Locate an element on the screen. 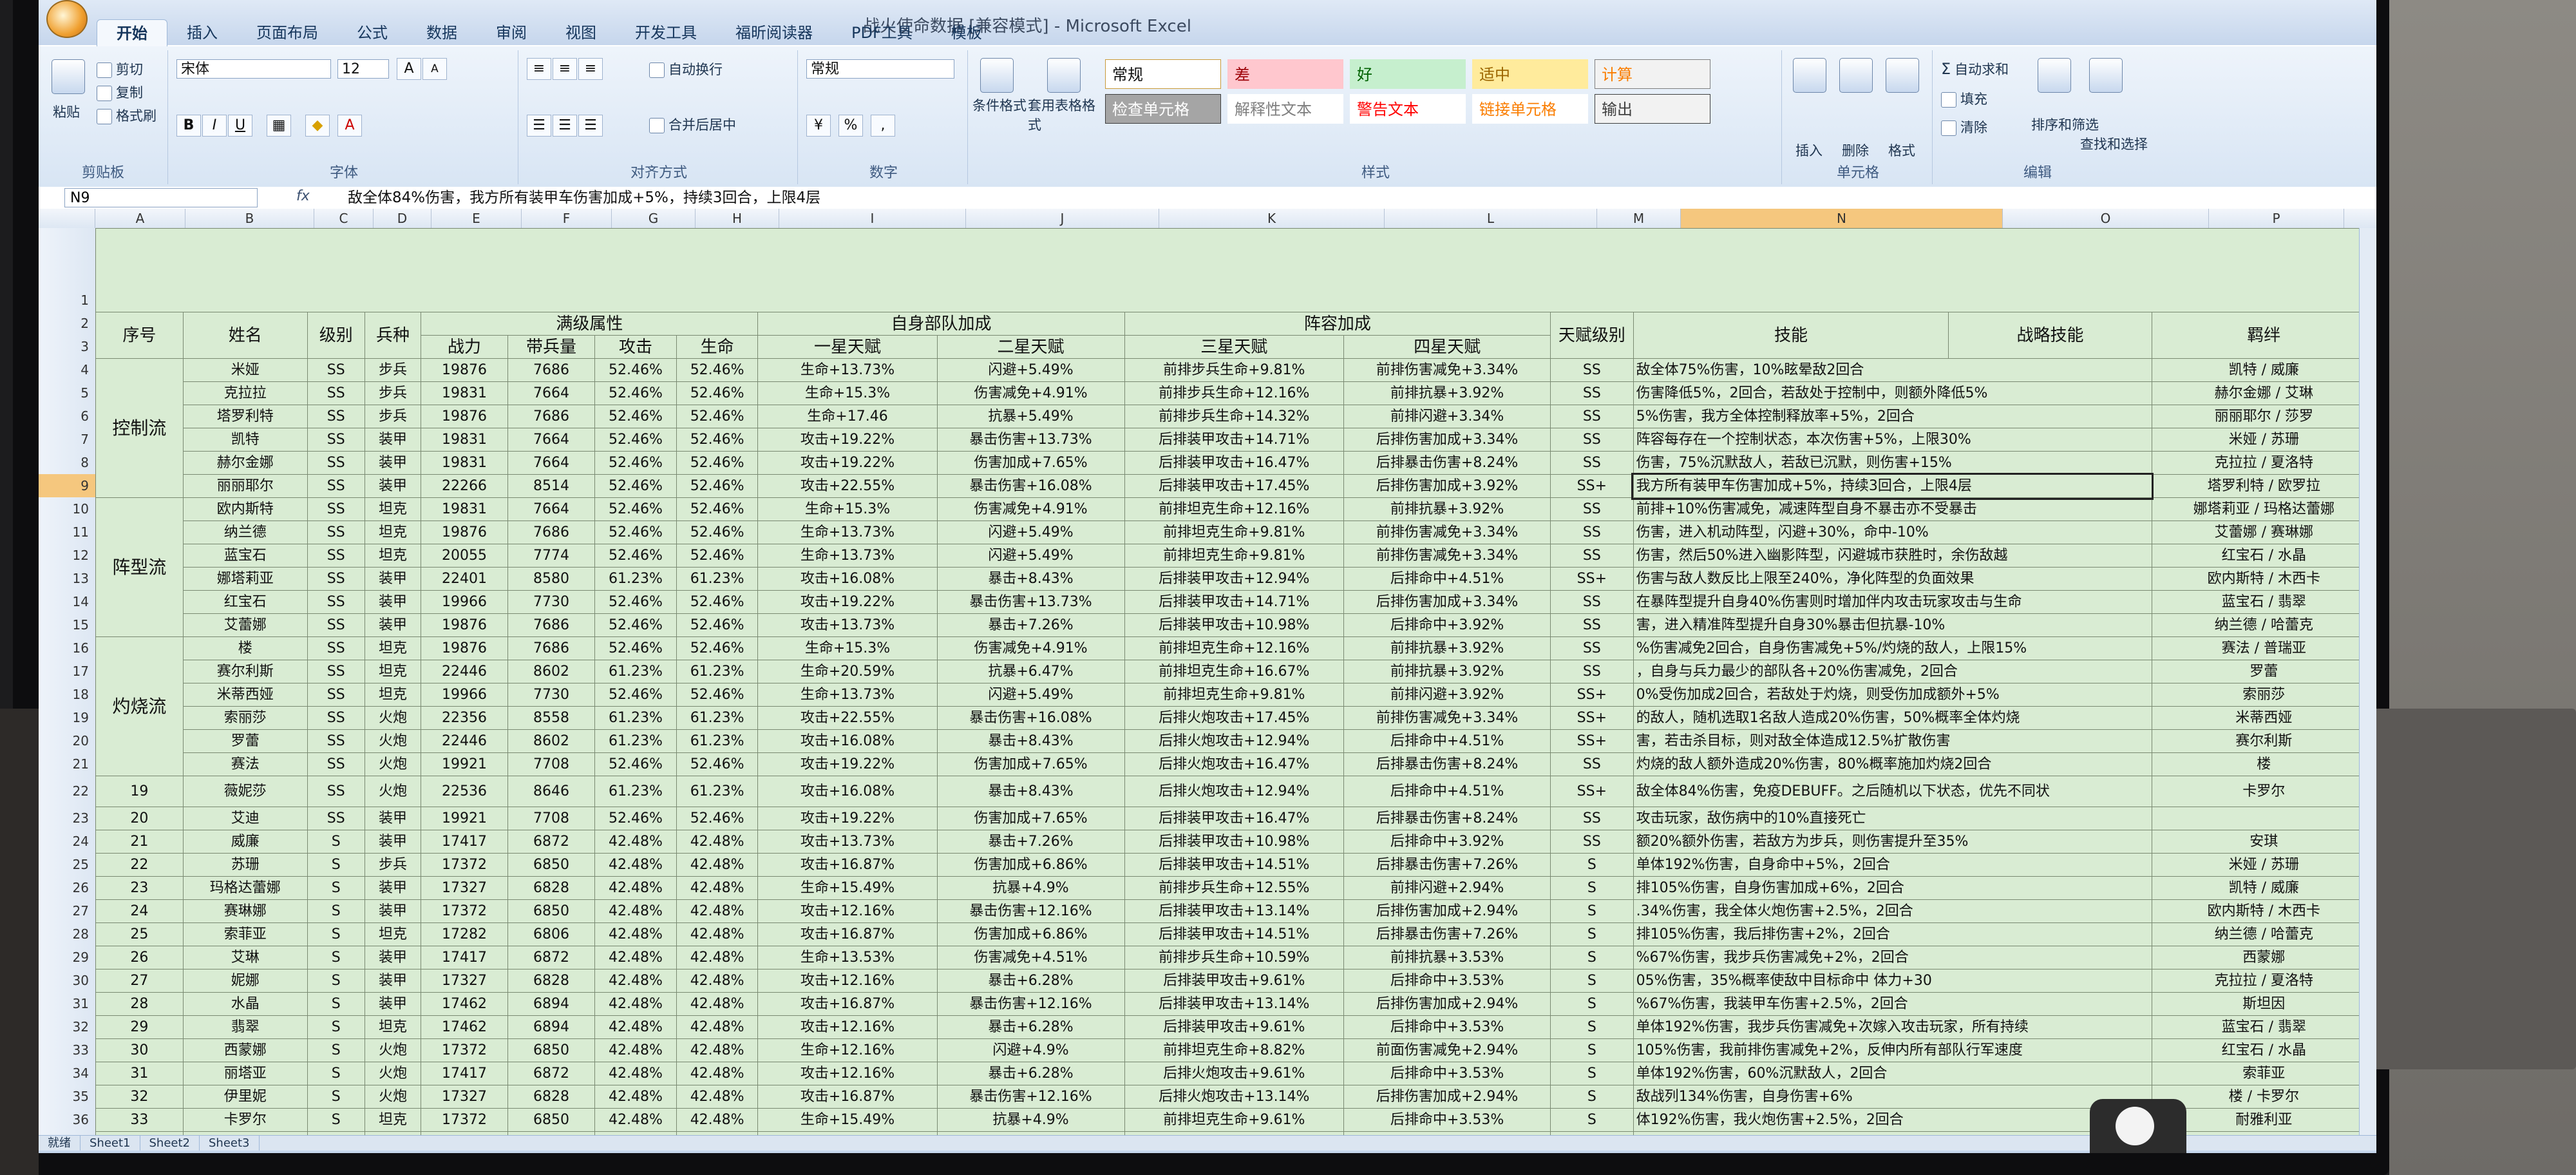 The width and height of the screenshot is (2576, 1175). cell-s1: 生命+15.3% is located at coordinates (847, 648).